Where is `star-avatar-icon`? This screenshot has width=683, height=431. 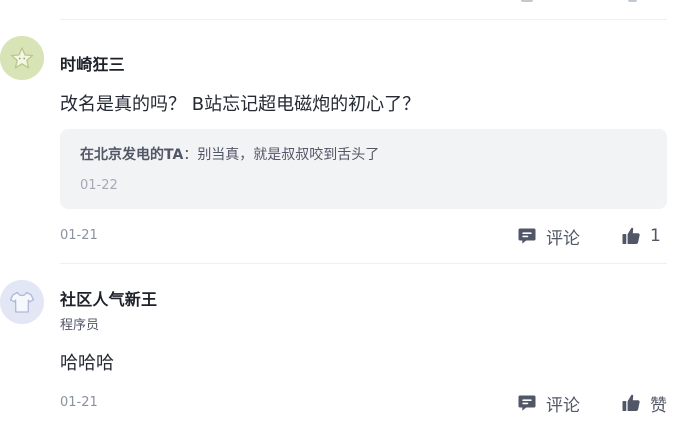 star-avatar-icon is located at coordinates (22, 58).